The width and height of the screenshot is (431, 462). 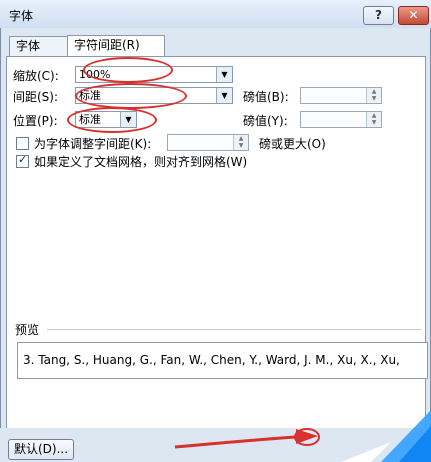 What do you see at coordinates (112, 120) in the screenshot?
I see `annotation-ellipse-position` at bounding box center [112, 120].